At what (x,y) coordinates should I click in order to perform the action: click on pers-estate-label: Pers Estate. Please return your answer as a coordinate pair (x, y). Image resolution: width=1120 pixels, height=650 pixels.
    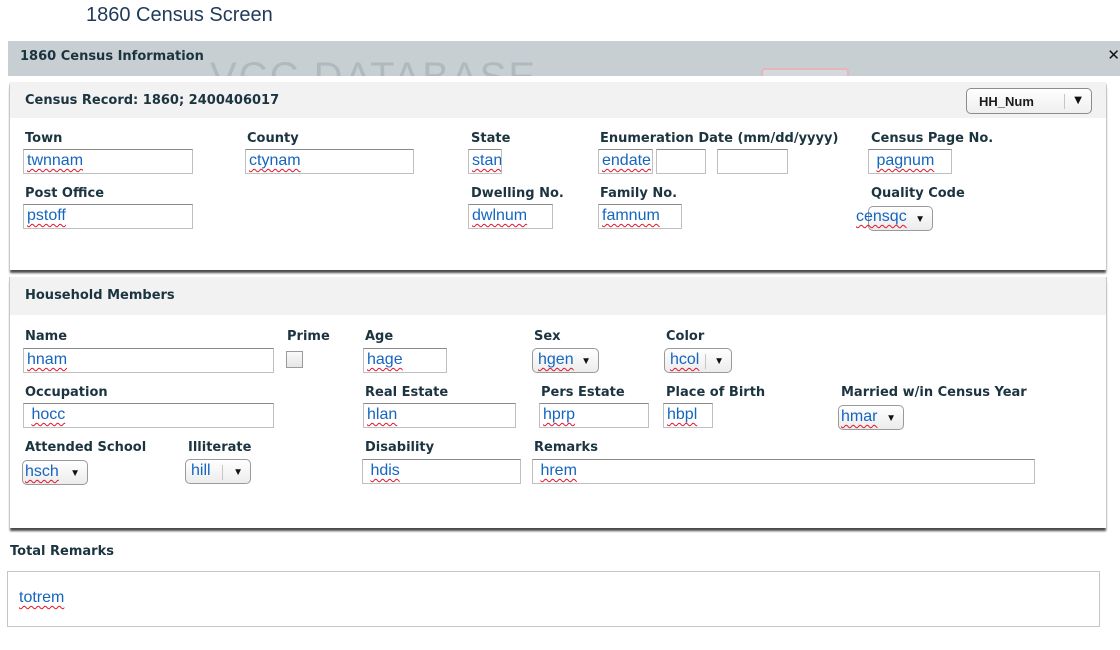
    Looking at the image, I should click on (583, 392).